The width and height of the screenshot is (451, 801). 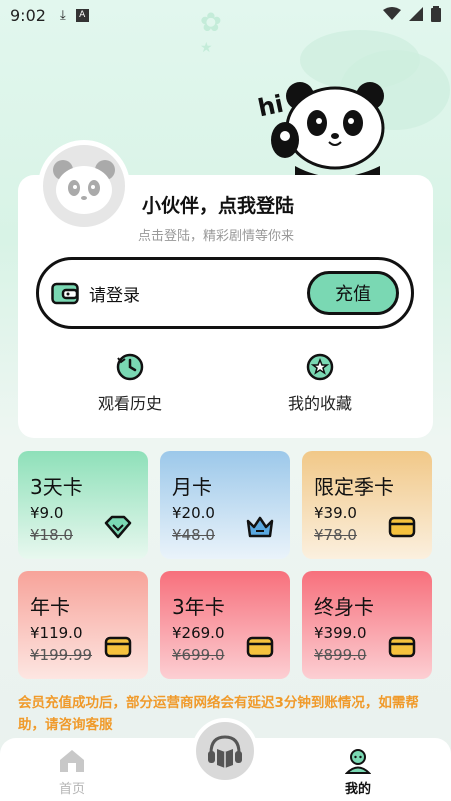 What do you see at coordinates (130, 367) in the screenshot?
I see `history-clock-icon` at bounding box center [130, 367].